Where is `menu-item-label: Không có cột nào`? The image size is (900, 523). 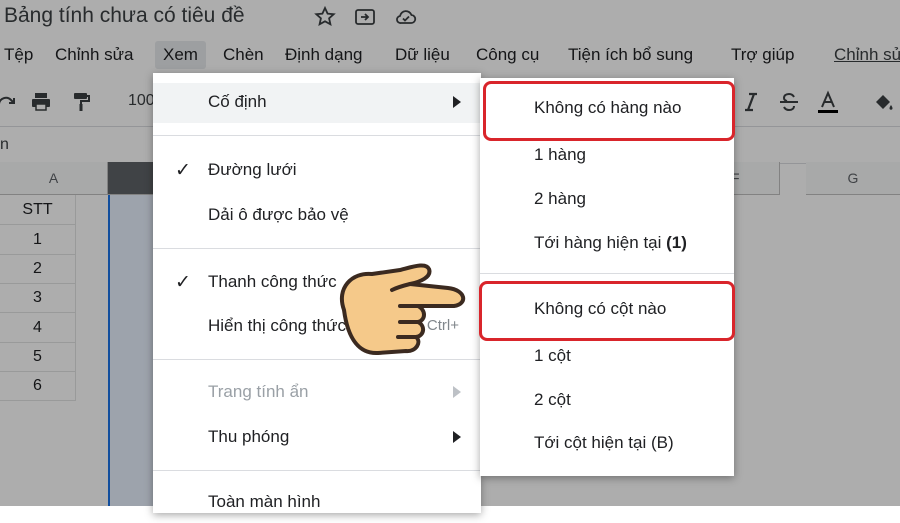
menu-item-label: Không có cột nào is located at coordinates (600, 308).